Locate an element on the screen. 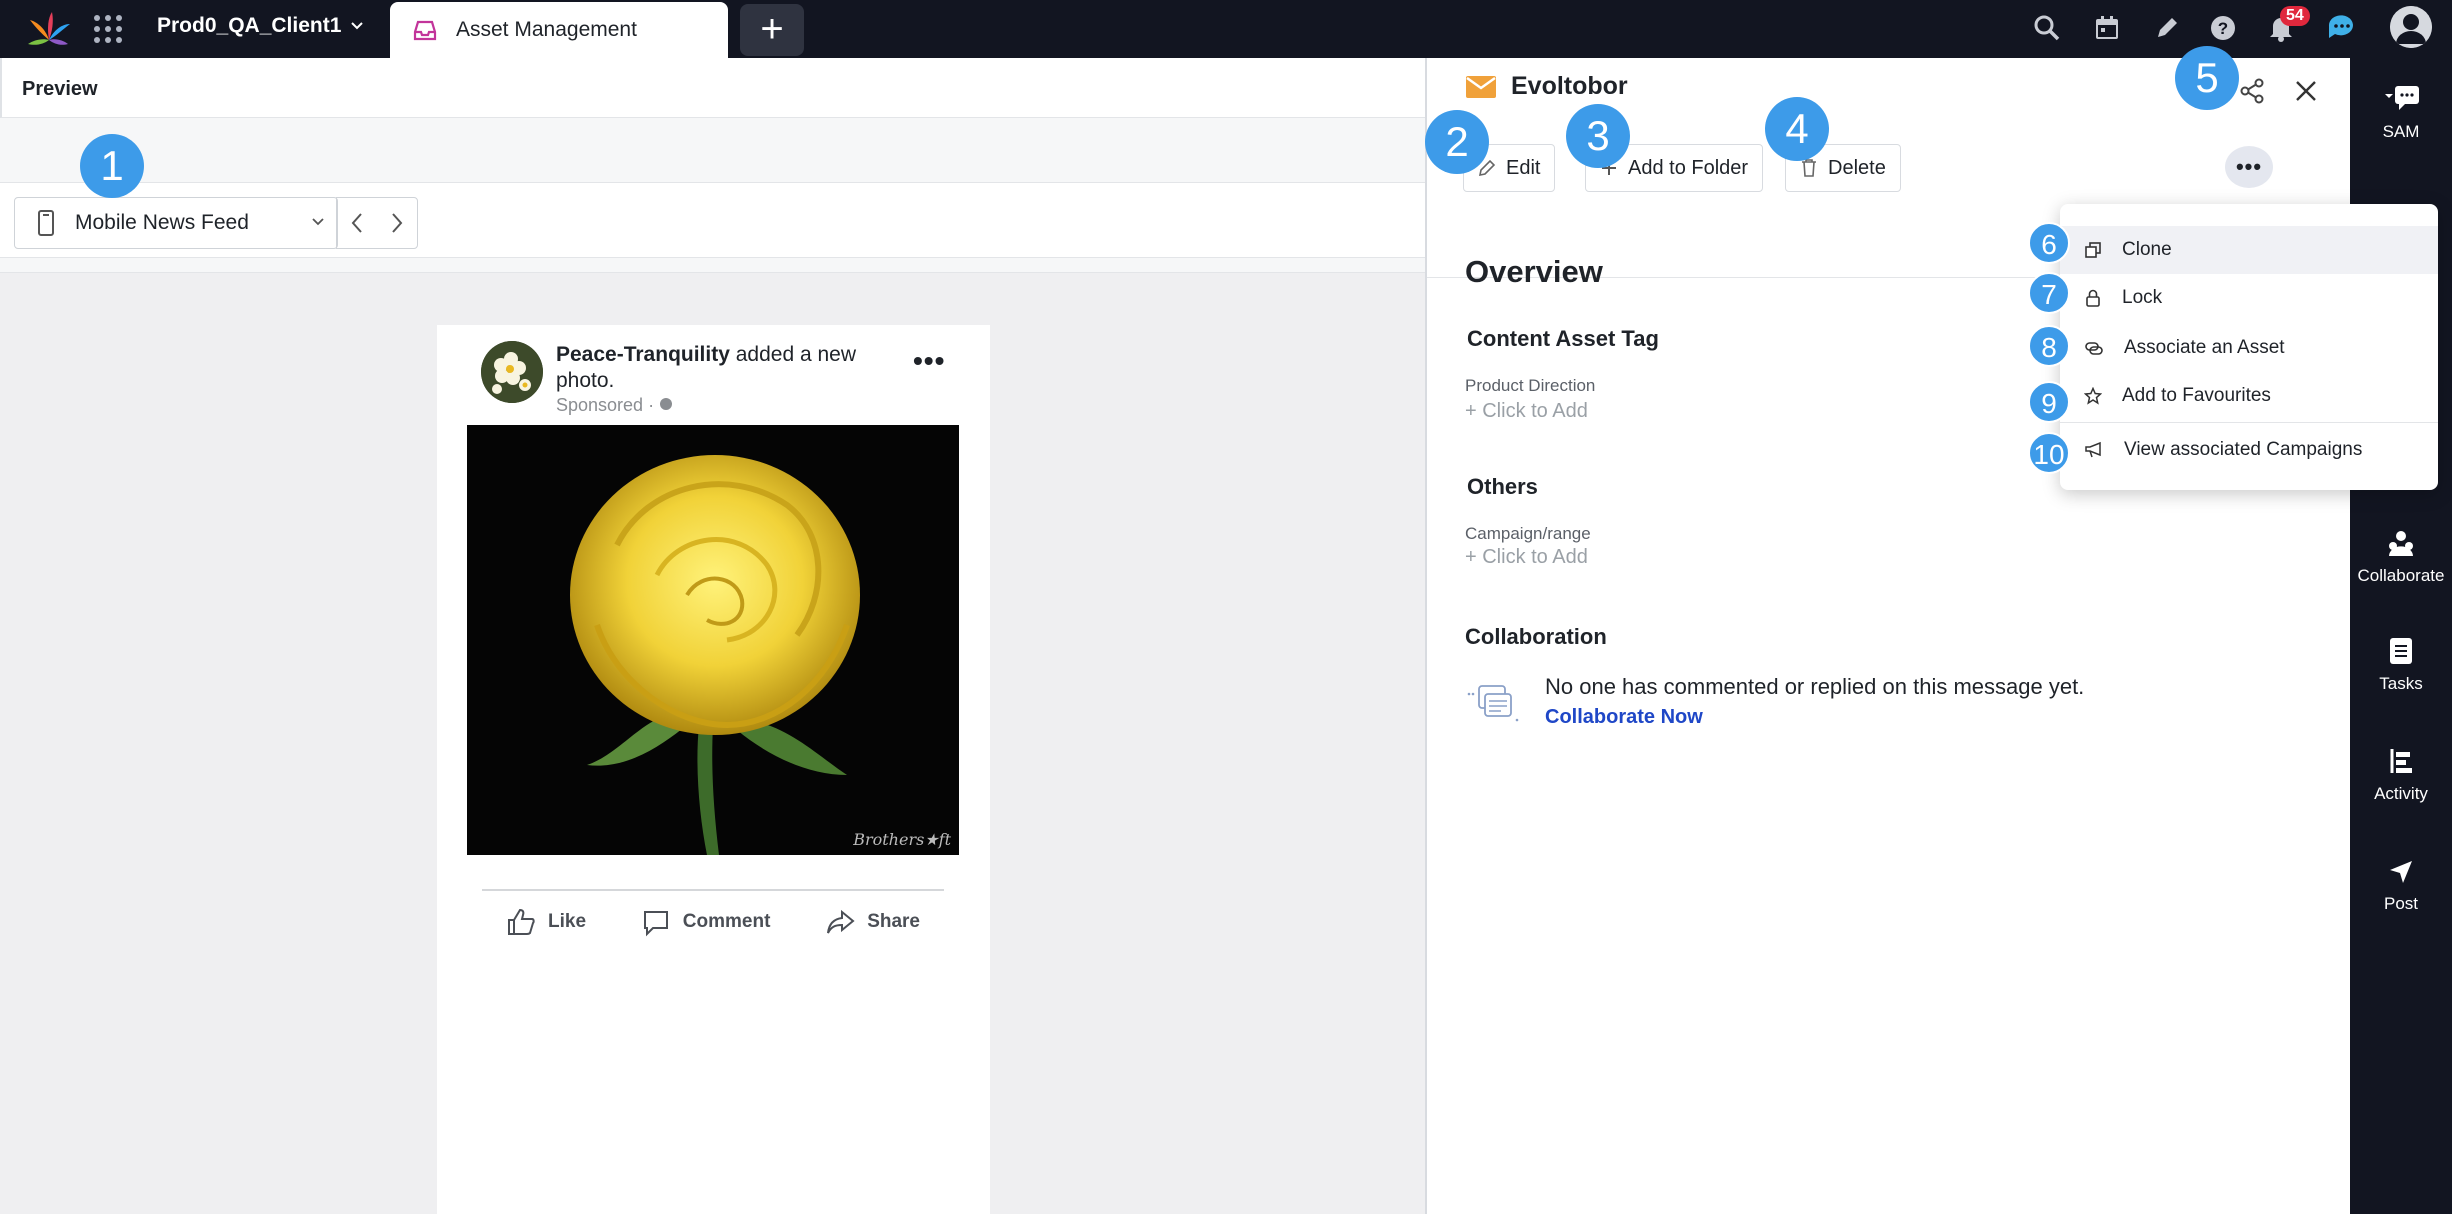 Image resolution: width=2452 pixels, height=1214 pixels. product-direction-label: Product Direction is located at coordinates (1530, 385).